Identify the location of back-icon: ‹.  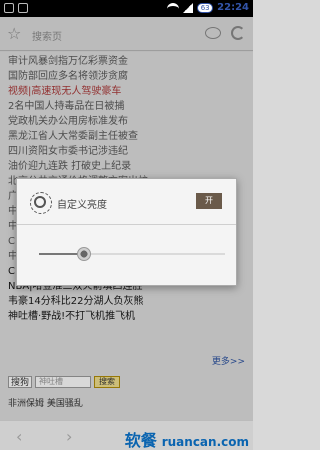
(19, 436).